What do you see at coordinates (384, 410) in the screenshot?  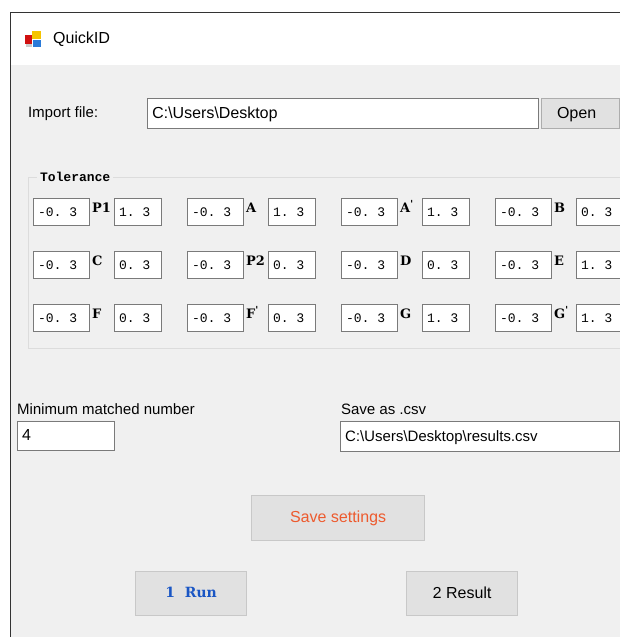 I see `save-csv-label: Save as .csv` at bounding box center [384, 410].